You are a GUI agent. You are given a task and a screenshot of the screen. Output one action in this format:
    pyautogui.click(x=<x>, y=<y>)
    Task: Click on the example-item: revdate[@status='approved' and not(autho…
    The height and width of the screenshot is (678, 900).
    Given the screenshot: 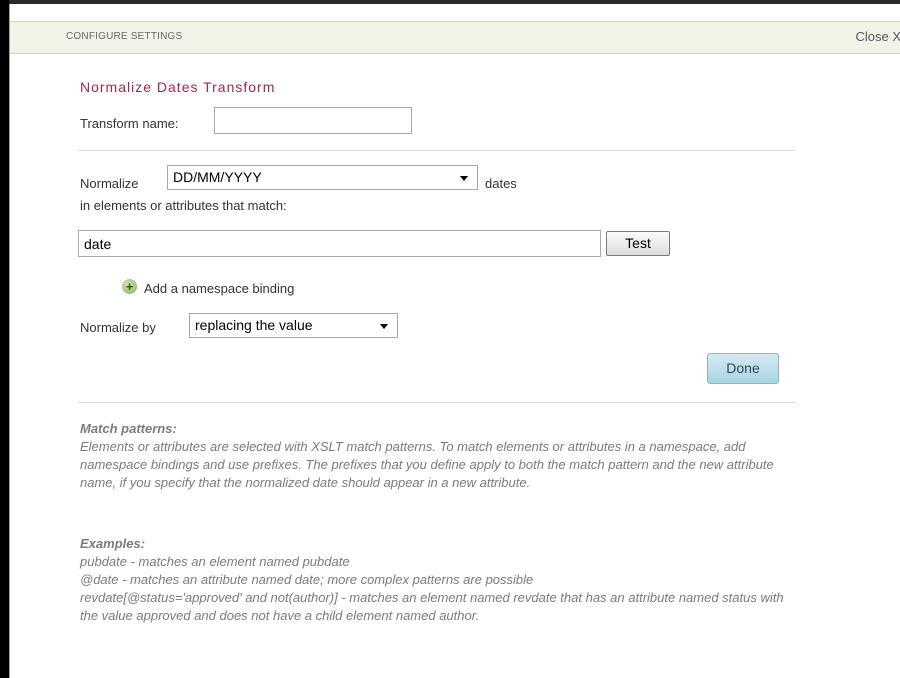 What is the action you would take?
    pyautogui.click(x=432, y=606)
    